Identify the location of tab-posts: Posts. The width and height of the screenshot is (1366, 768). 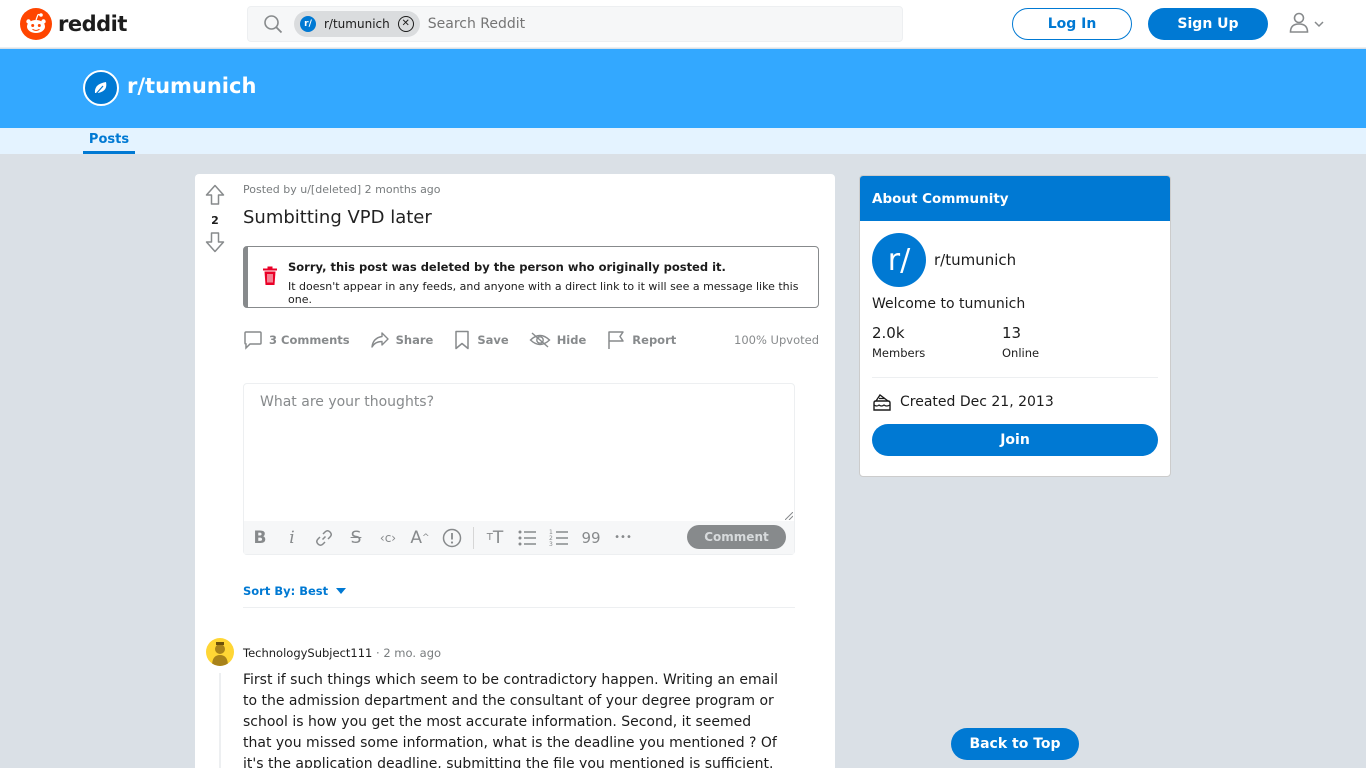
(109, 141).